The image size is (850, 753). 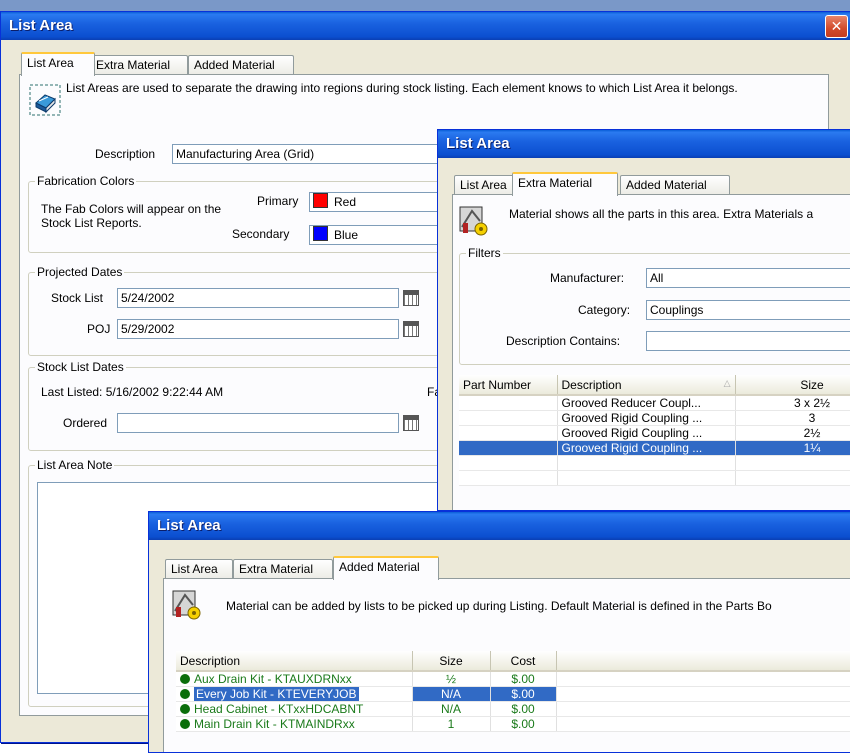 What do you see at coordinates (279, 709) in the screenshot?
I see `description-cell: Head Cabinet - KTxxHDCABNT` at bounding box center [279, 709].